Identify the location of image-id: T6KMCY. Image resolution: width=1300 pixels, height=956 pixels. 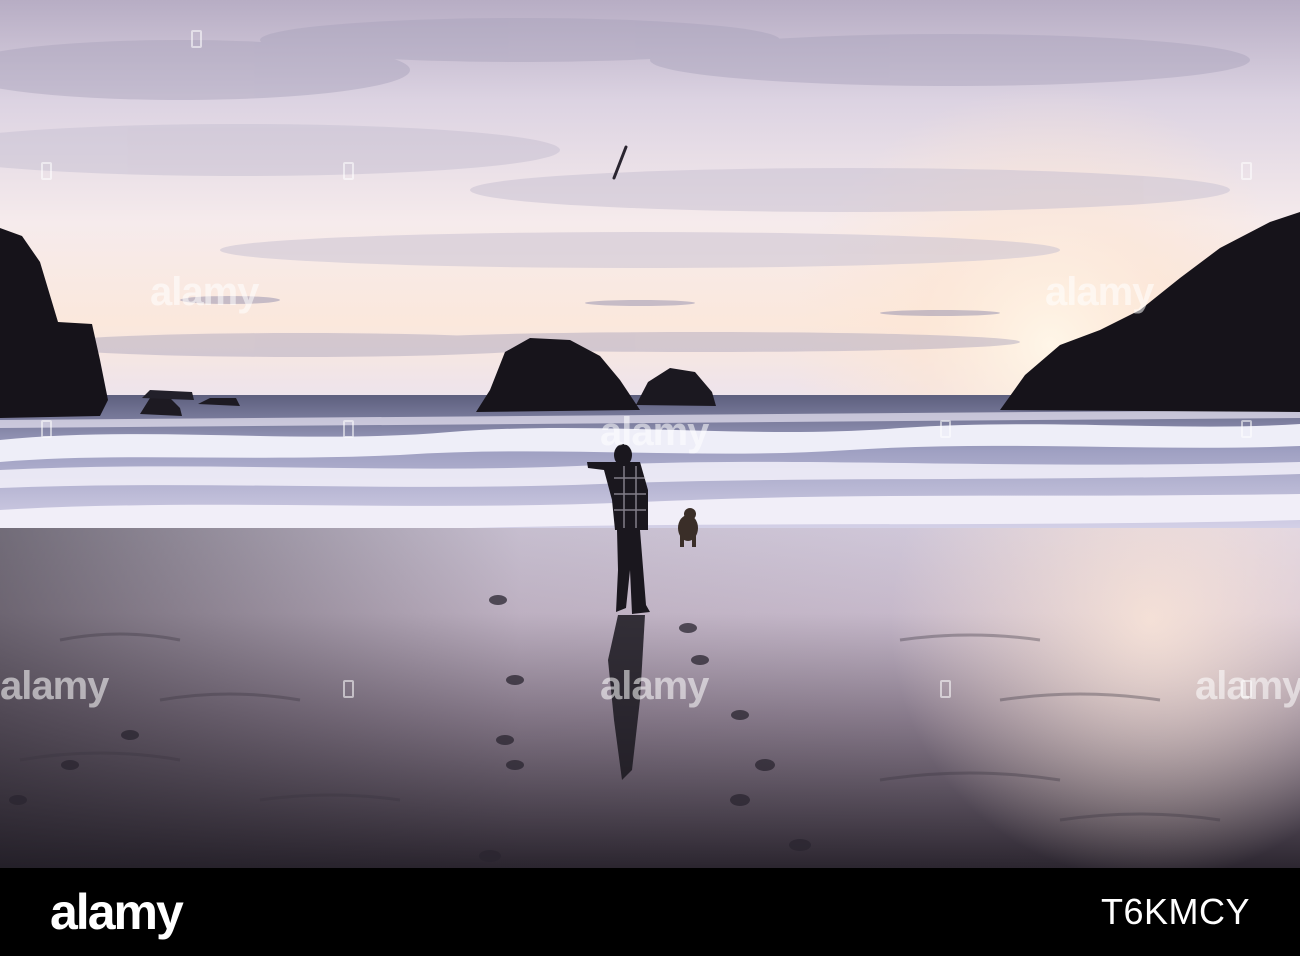
(1175, 911).